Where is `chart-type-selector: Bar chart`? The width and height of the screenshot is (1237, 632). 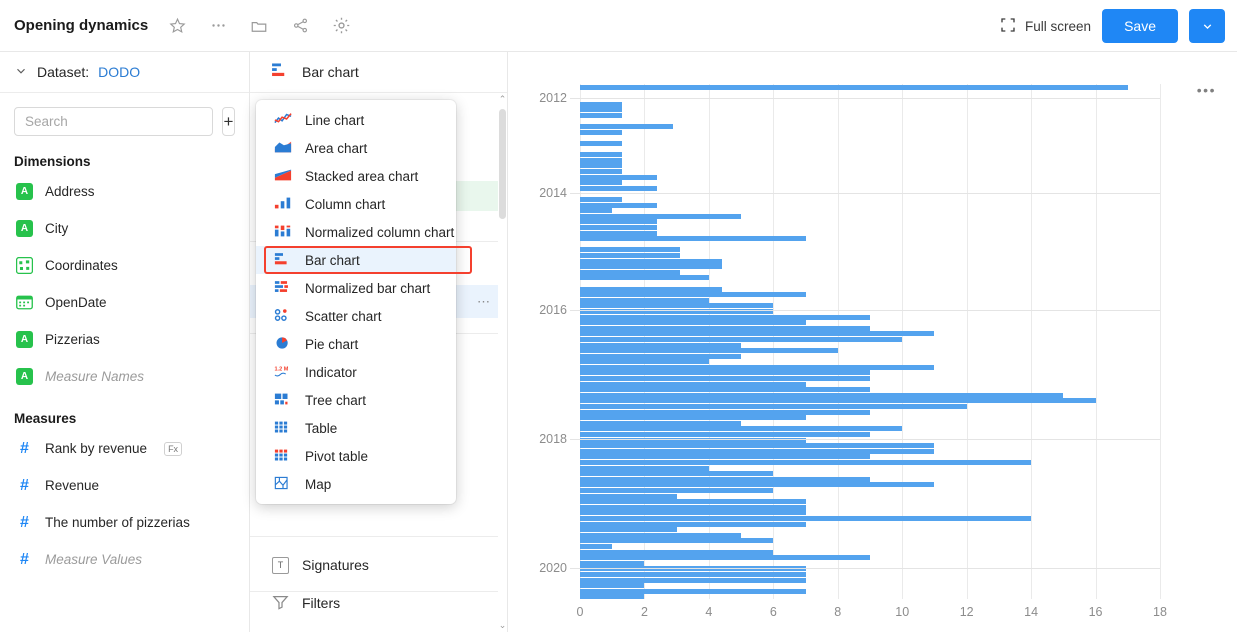
chart-type-selector: Bar chart is located at coordinates (378, 72).